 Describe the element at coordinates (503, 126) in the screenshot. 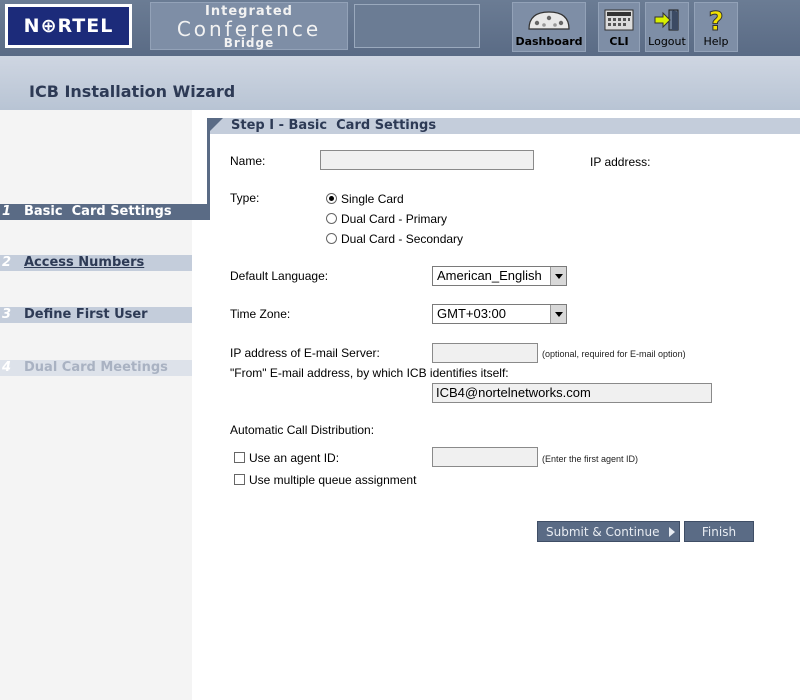

I see `step-heading-bar: Step I - Basic Card Settings` at that location.